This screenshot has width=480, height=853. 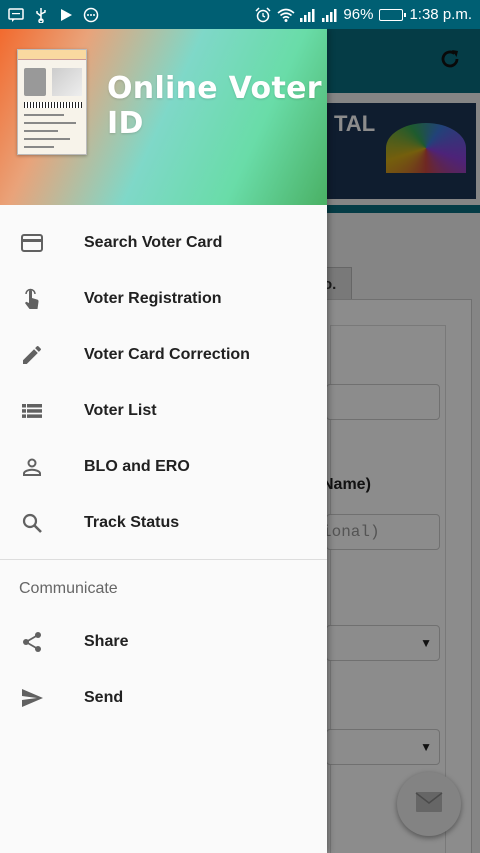 What do you see at coordinates (240, 14) in the screenshot?
I see `status-bar: 96% 1:38 p.m.` at bounding box center [240, 14].